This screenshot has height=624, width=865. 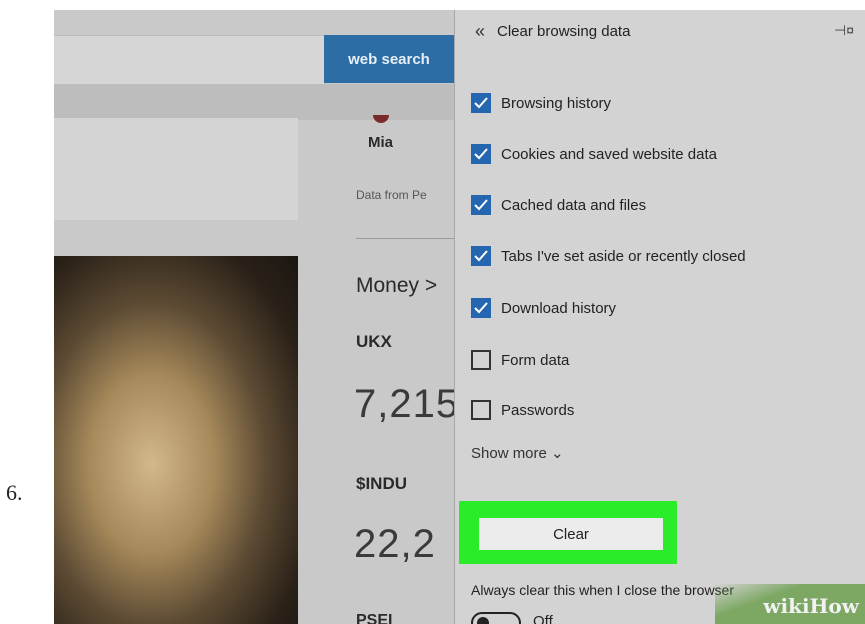 I want to click on step-number: 6., so click(x=14, y=492).